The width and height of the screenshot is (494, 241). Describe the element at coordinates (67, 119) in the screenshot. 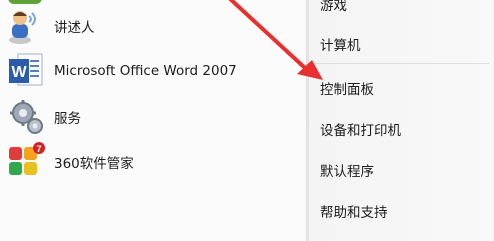

I see `program-label: 服务` at that location.